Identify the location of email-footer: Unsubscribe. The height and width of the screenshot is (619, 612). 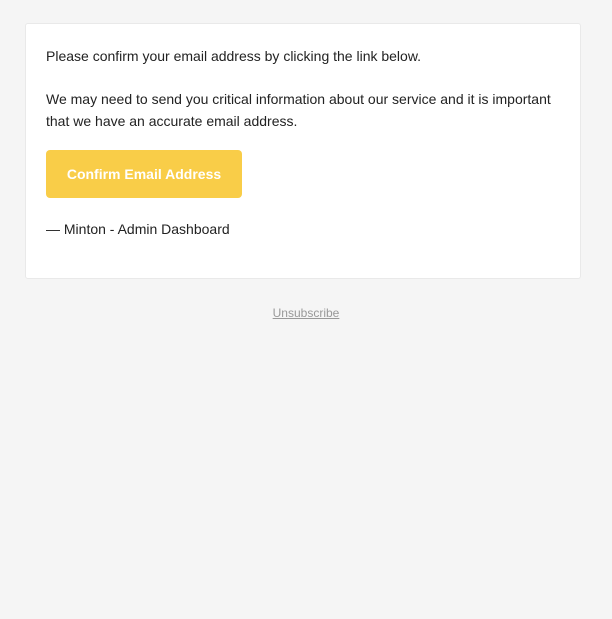
(306, 313).